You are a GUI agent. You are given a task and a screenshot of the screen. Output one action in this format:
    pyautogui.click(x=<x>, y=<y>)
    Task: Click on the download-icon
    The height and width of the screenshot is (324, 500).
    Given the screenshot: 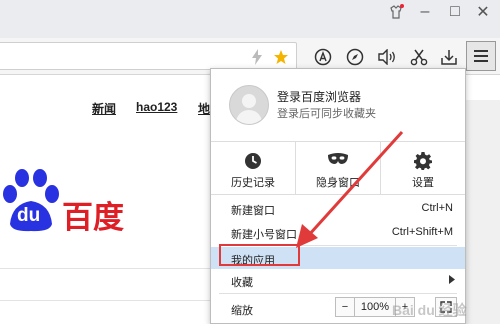 What is the action you would take?
    pyautogui.click(x=449, y=57)
    